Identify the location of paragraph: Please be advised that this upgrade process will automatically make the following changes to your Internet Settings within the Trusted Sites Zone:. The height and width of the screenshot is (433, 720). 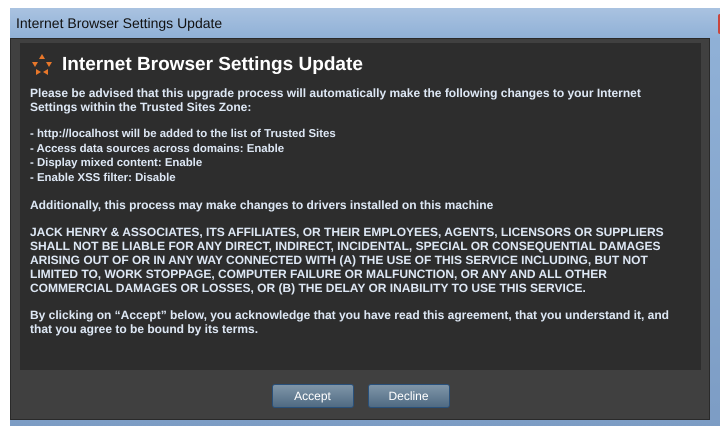
(336, 100).